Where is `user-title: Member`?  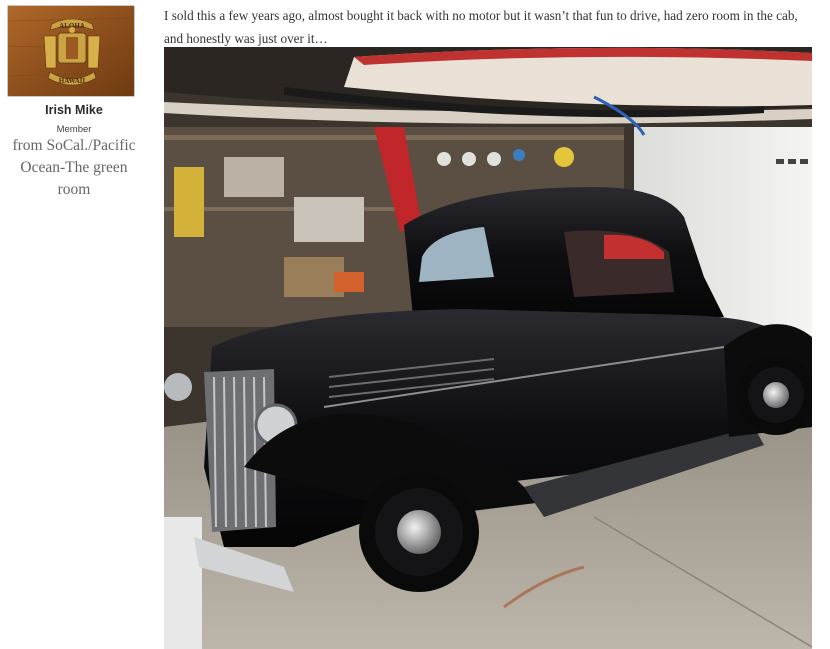 user-title: Member is located at coordinates (74, 129).